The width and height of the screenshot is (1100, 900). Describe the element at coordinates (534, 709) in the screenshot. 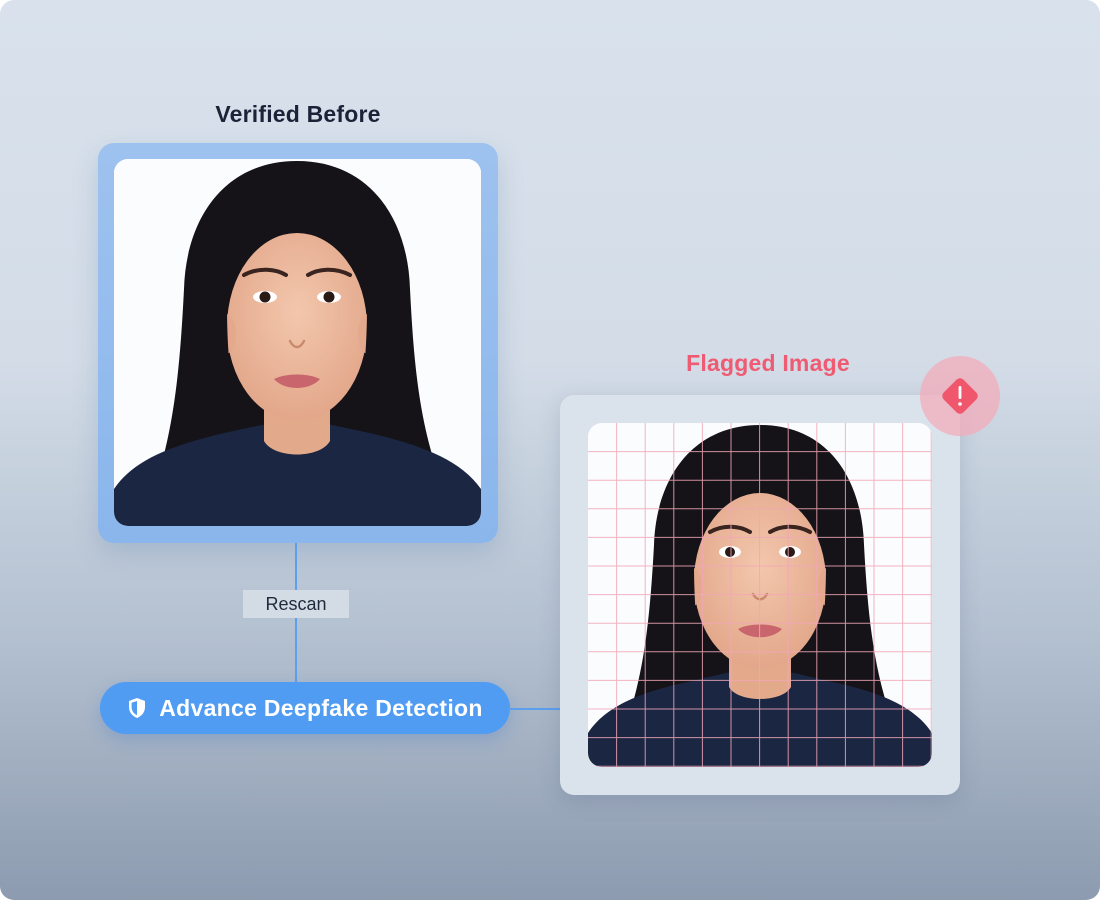

I see `connector-line-horizontal` at that location.